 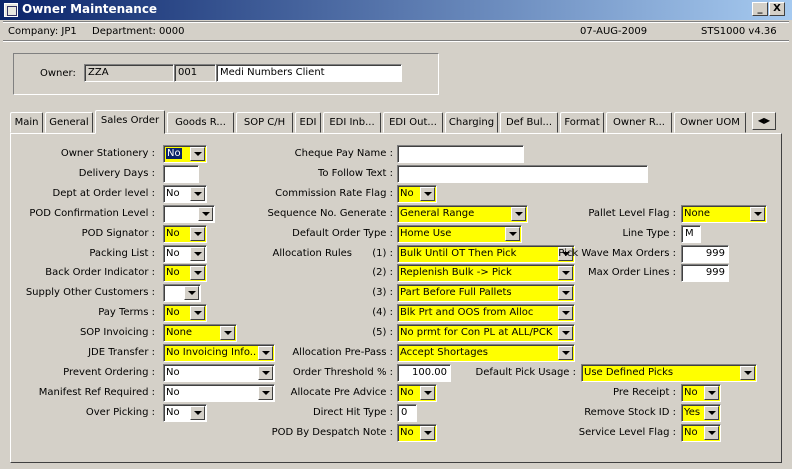 What do you see at coordinates (710, 122) in the screenshot?
I see `tab-owner-uom: Owner UOM` at bounding box center [710, 122].